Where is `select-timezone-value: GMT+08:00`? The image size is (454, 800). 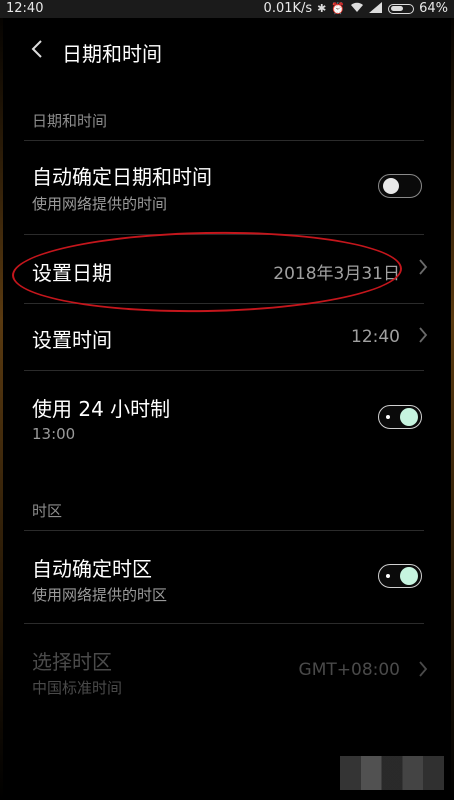 select-timezone-value: GMT+08:00 is located at coordinates (349, 670).